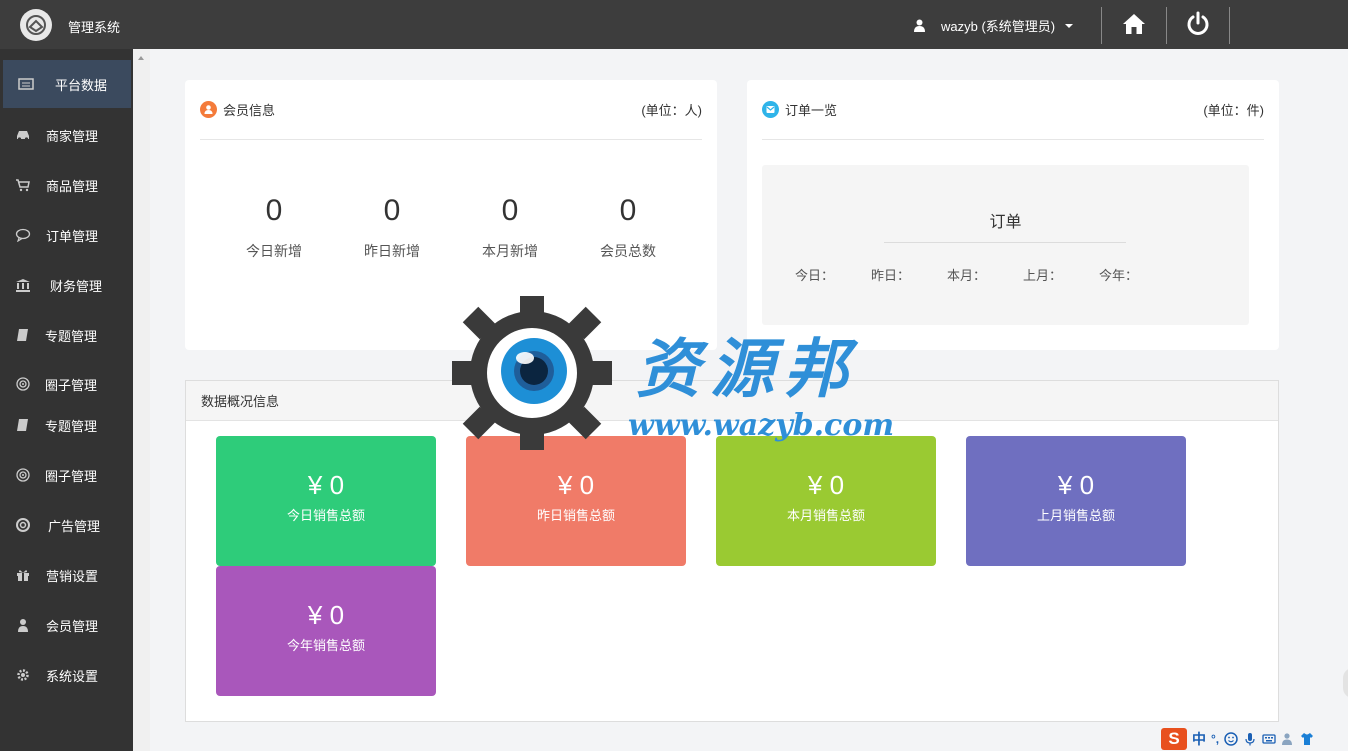 The height and width of the screenshot is (751, 1348). Describe the element at coordinates (81, 85) in the screenshot. I see `sidebar-item-label: 平台数据` at that location.